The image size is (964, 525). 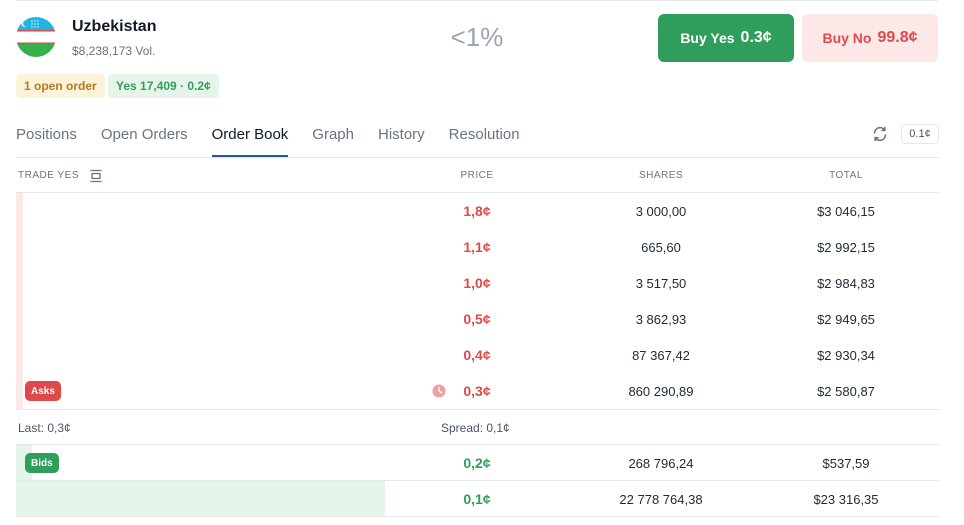 I want to click on ask-row: 1,0¢ 3 517,50 $2 984,83, so click(x=477, y=283).